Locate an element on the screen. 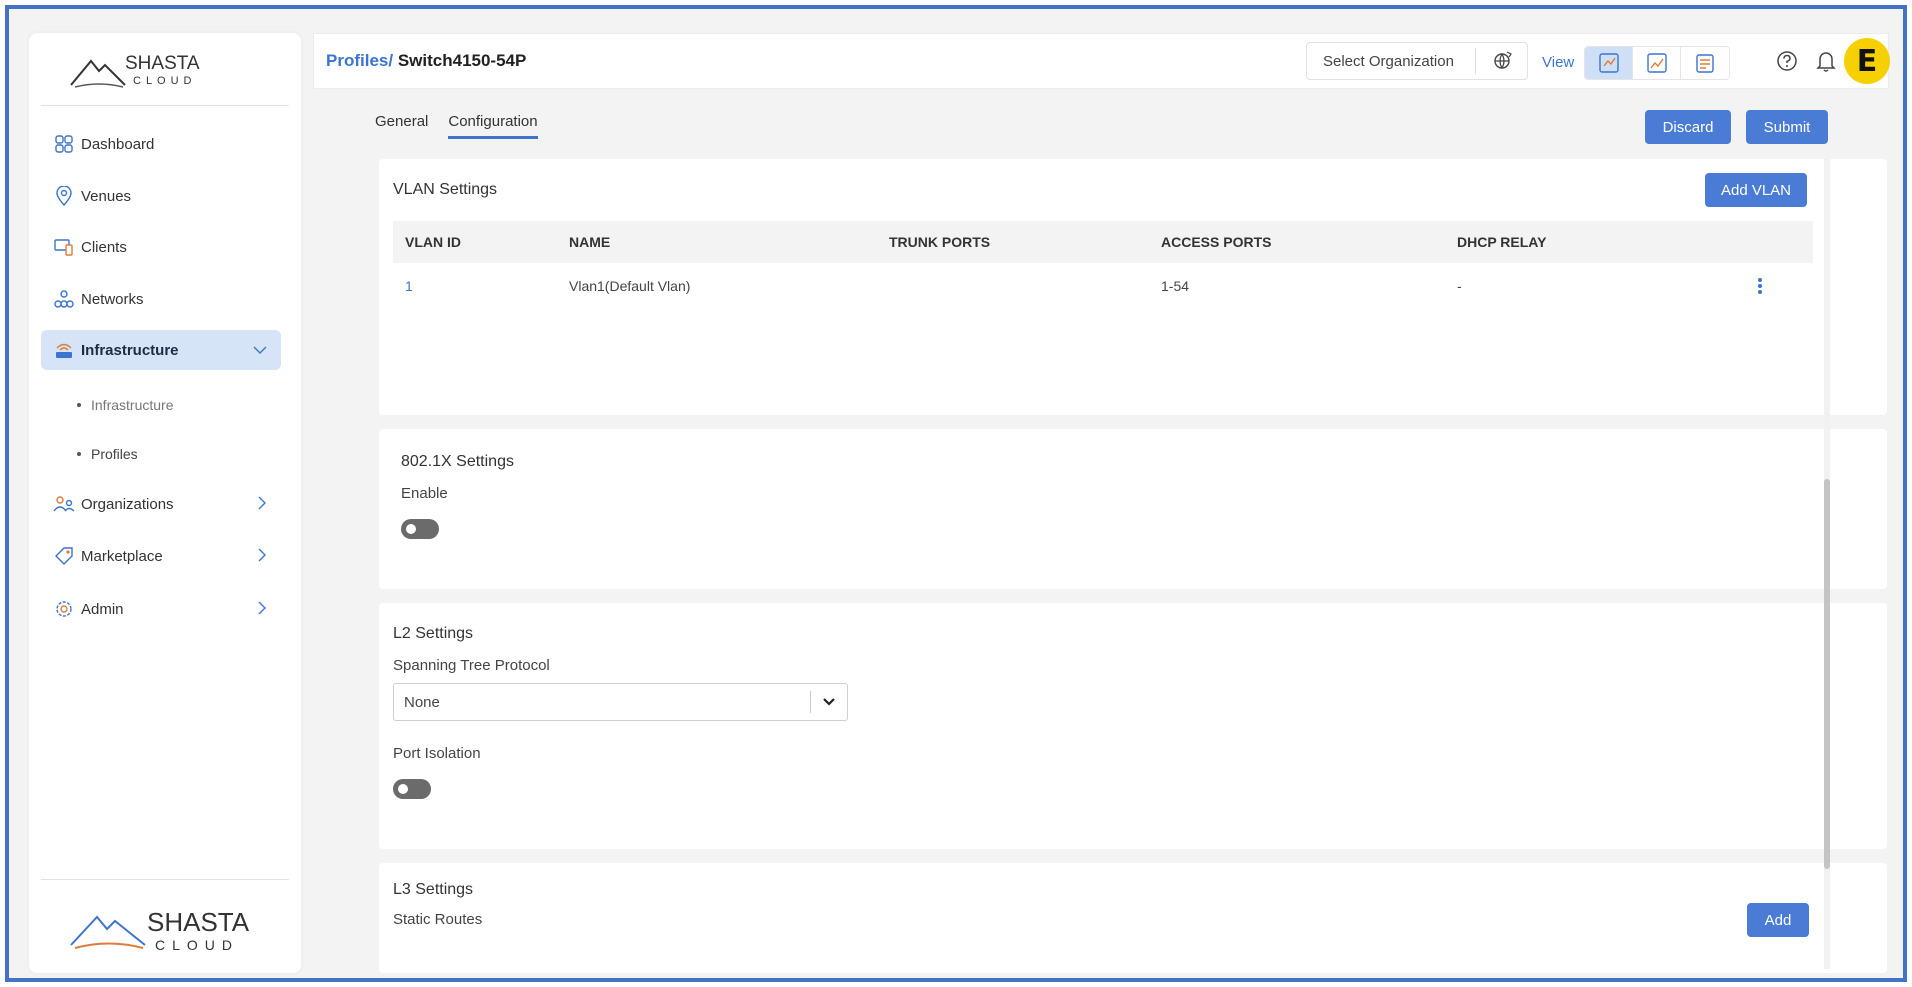  reports-view-icon is located at coordinates (1705, 63).